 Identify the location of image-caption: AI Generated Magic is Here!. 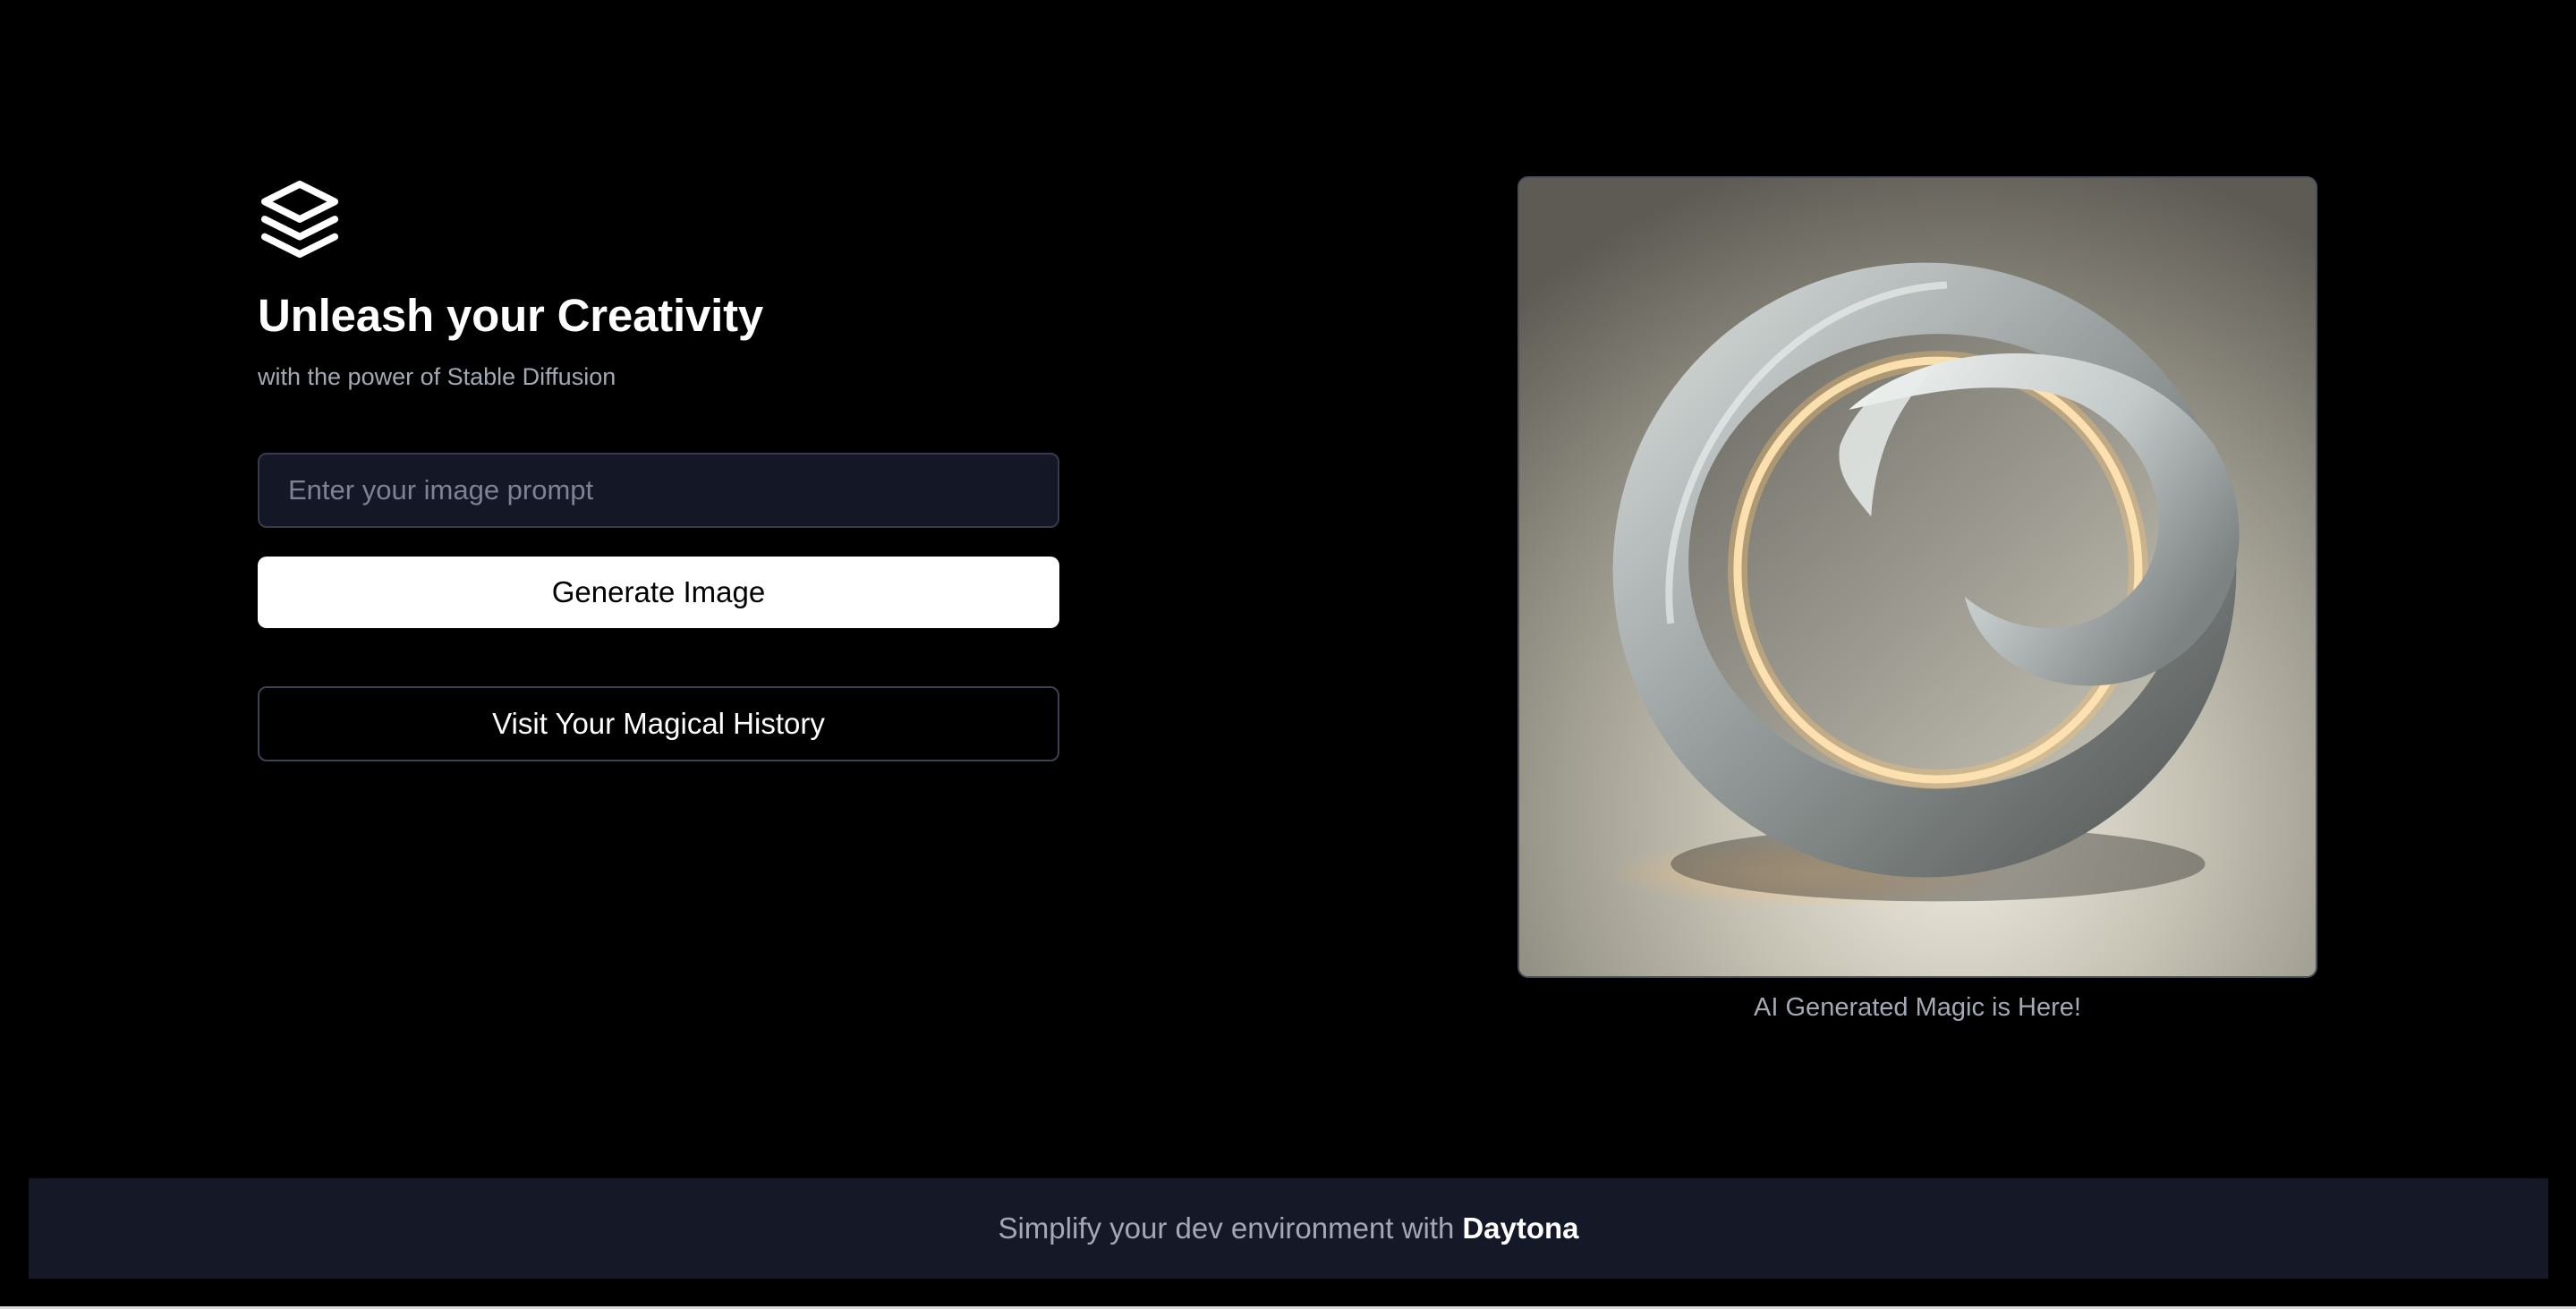
(1917, 1007).